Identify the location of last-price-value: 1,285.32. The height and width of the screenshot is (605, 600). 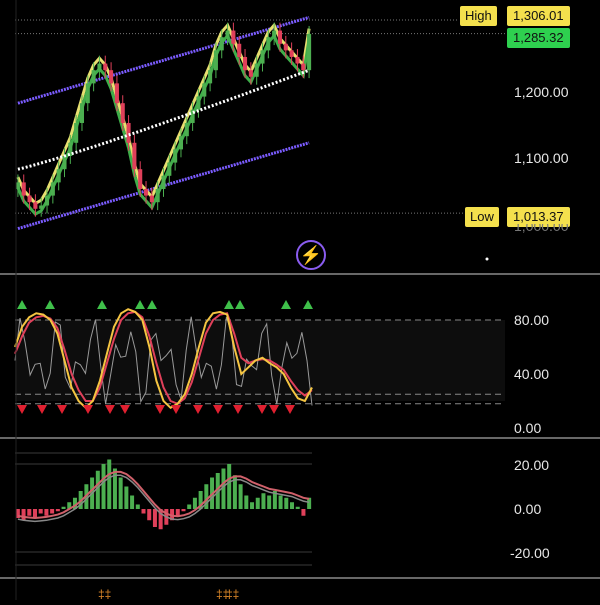
(538, 38).